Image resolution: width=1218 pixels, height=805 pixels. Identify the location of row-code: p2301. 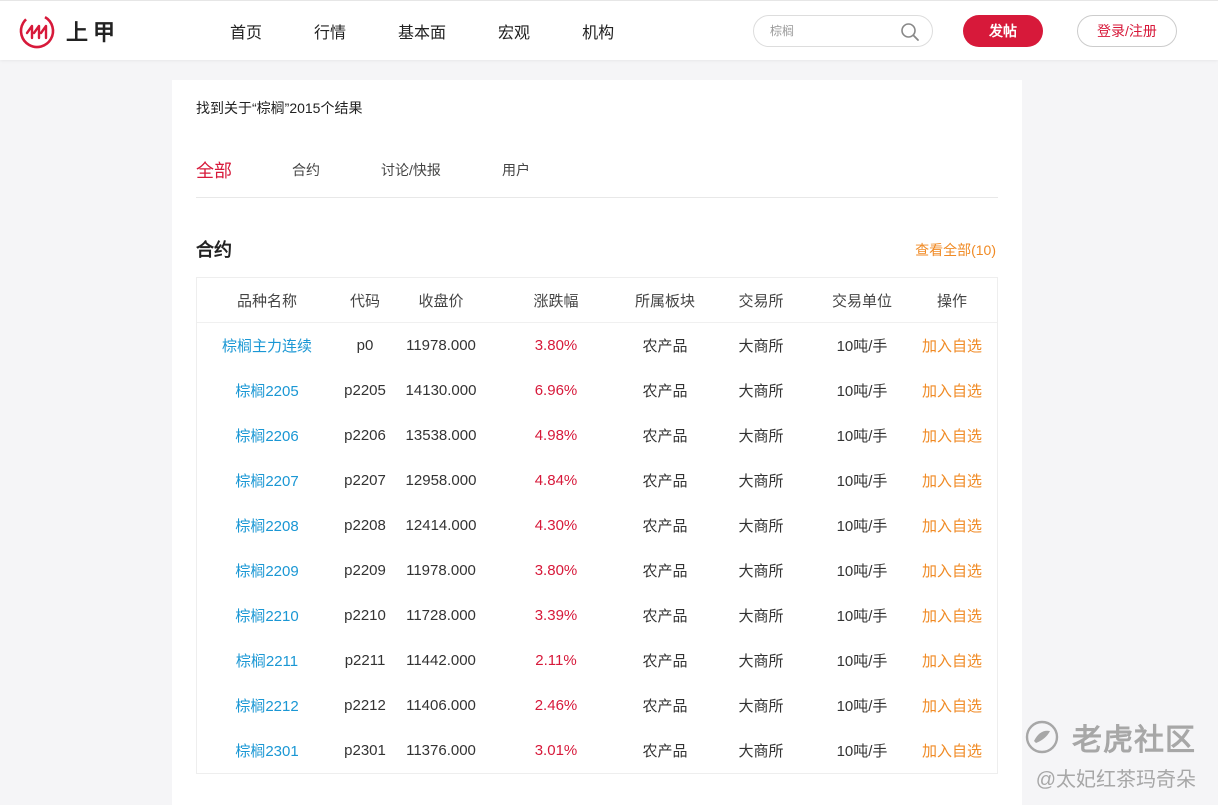
(365, 750).